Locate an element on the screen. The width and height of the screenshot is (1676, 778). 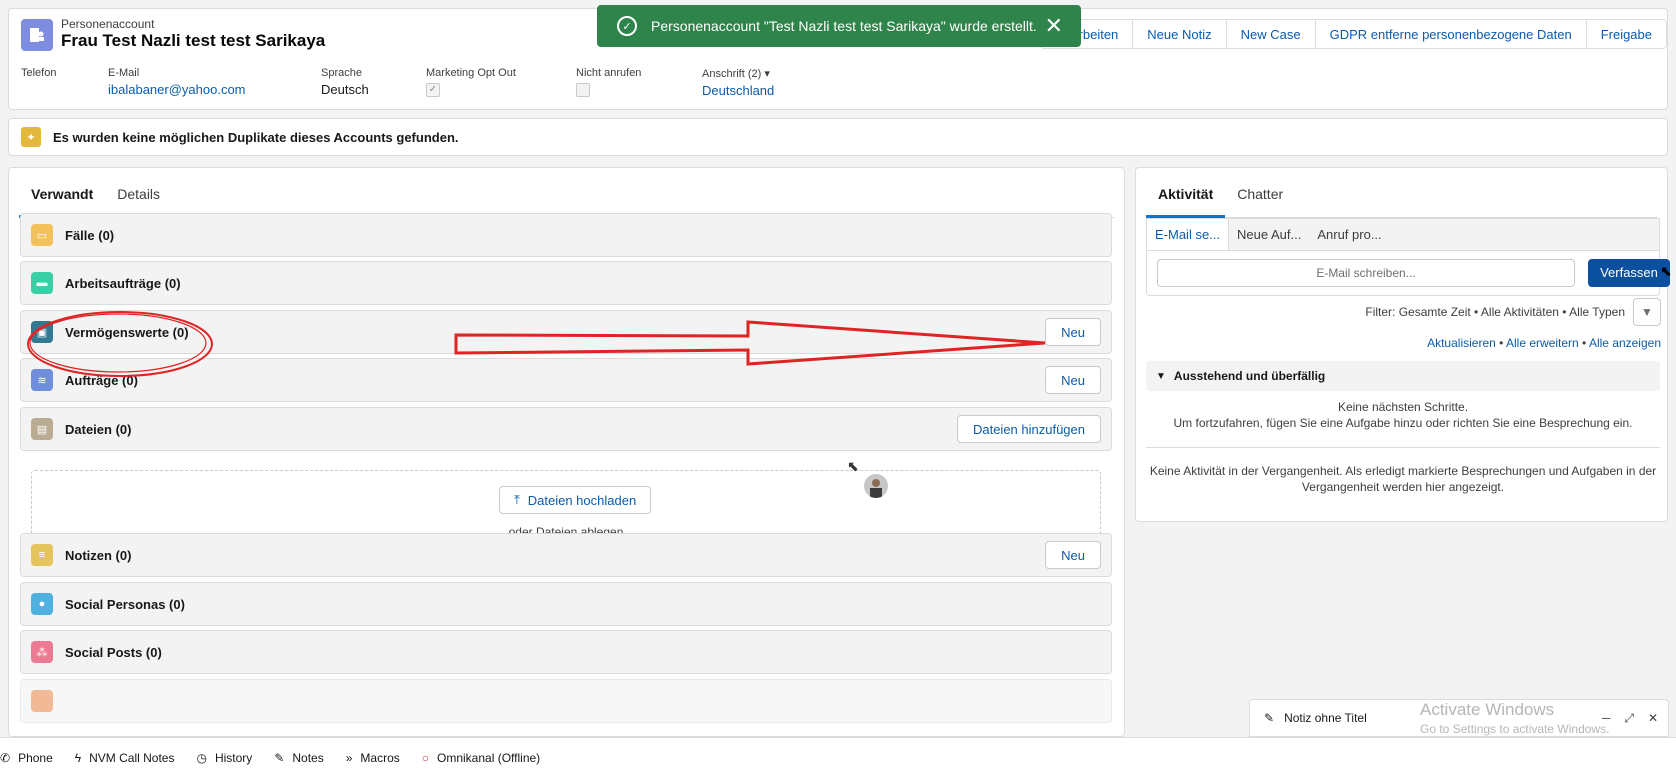
utility-item-nvm-call-notes: ϟ NVM Call Notes is located at coordinates (125, 758).